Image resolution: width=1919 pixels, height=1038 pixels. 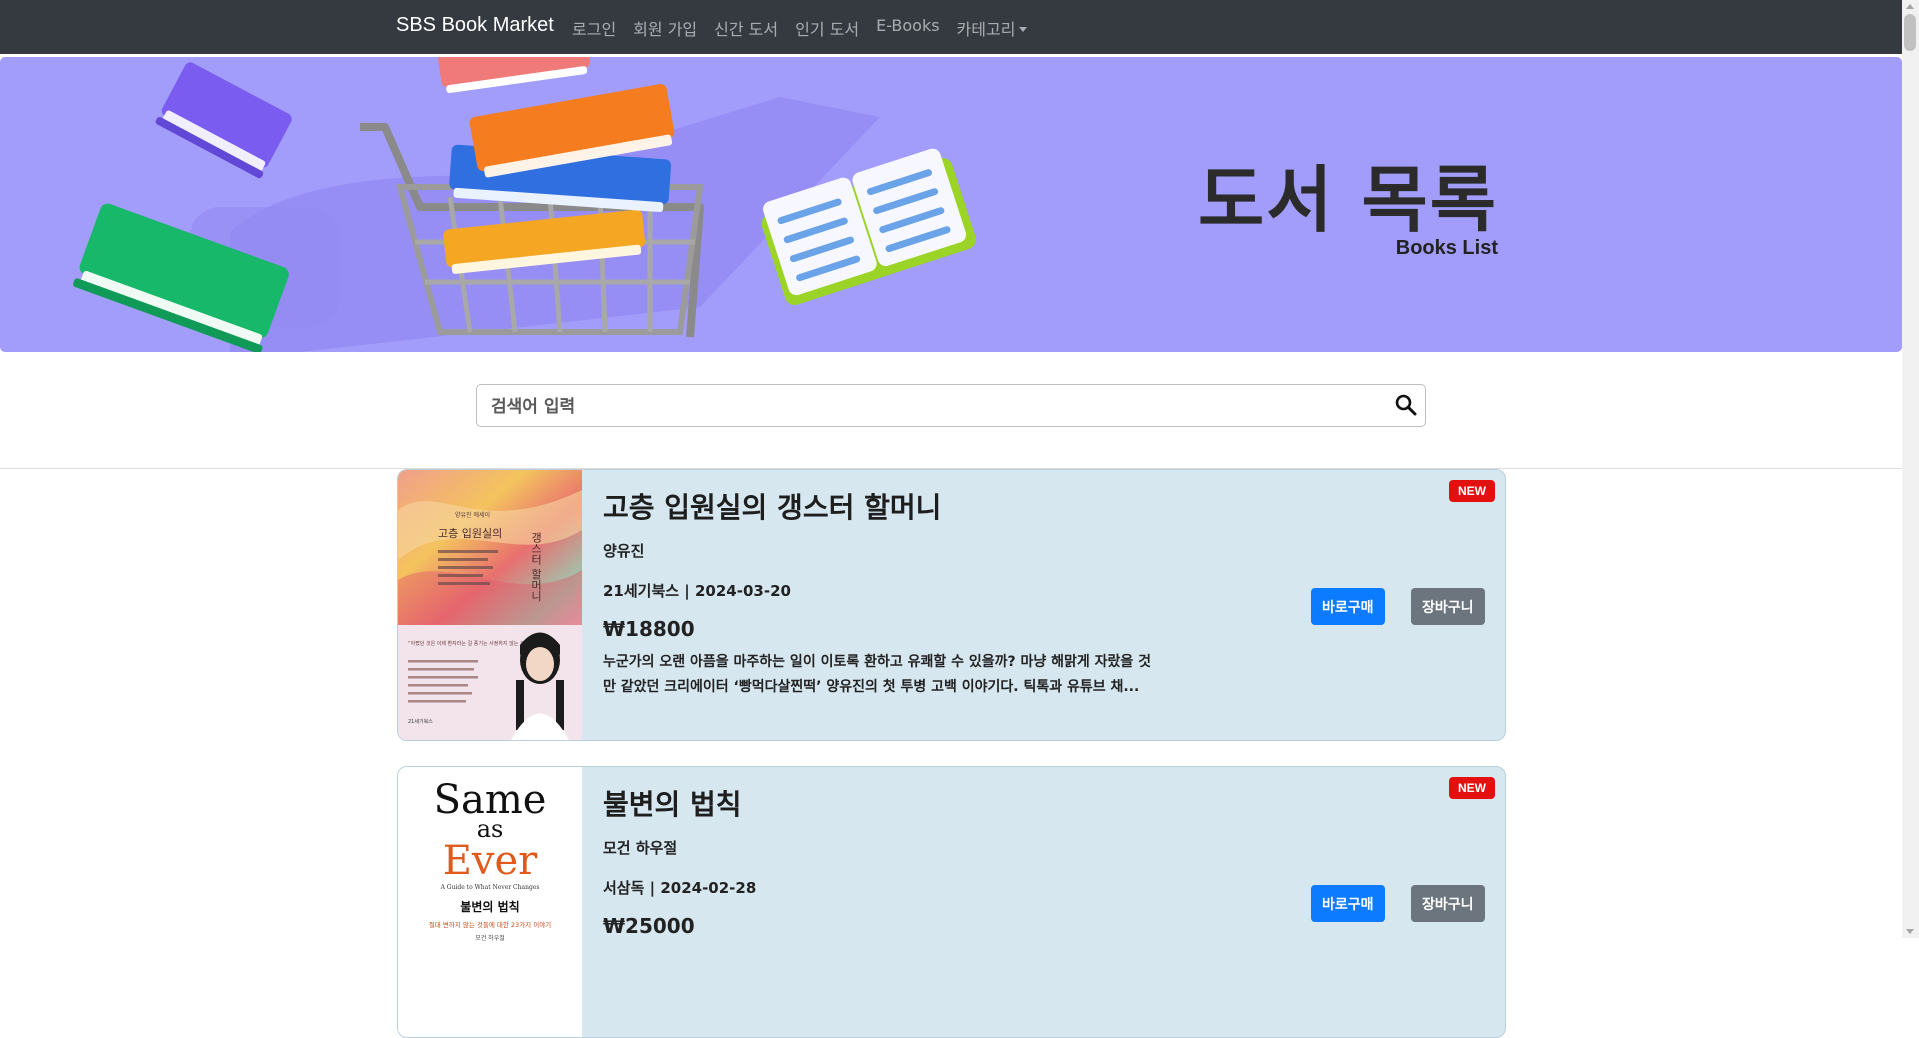 I want to click on cover-publisher: 21세기북스, so click(x=420, y=721).